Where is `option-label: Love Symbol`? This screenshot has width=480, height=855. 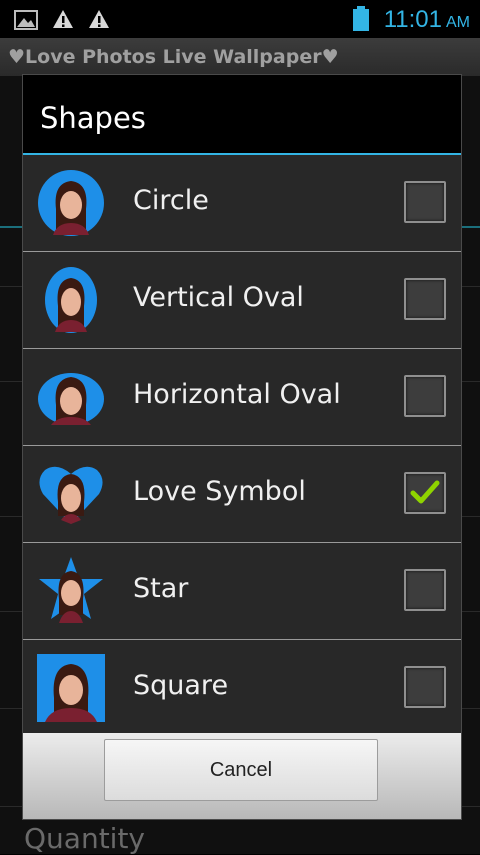
option-label: Love Symbol is located at coordinates (219, 491).